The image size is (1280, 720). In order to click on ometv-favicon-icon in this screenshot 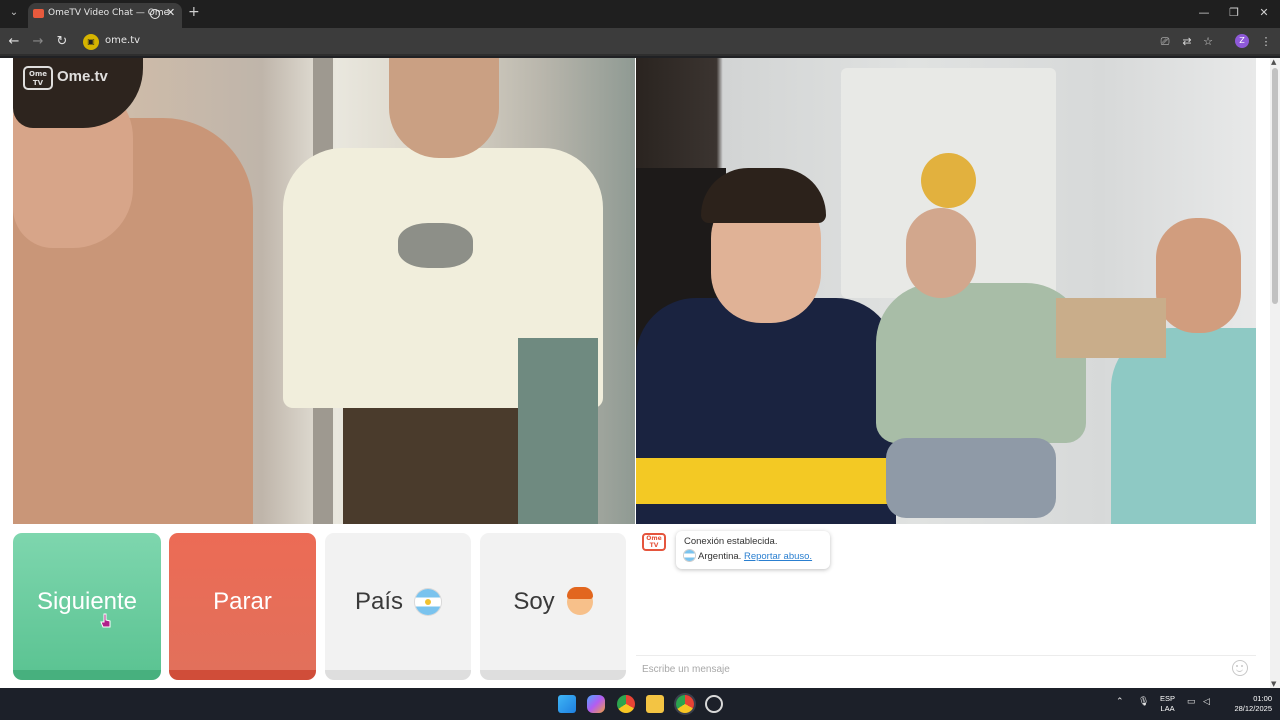, I will do `click(38, 13)`.